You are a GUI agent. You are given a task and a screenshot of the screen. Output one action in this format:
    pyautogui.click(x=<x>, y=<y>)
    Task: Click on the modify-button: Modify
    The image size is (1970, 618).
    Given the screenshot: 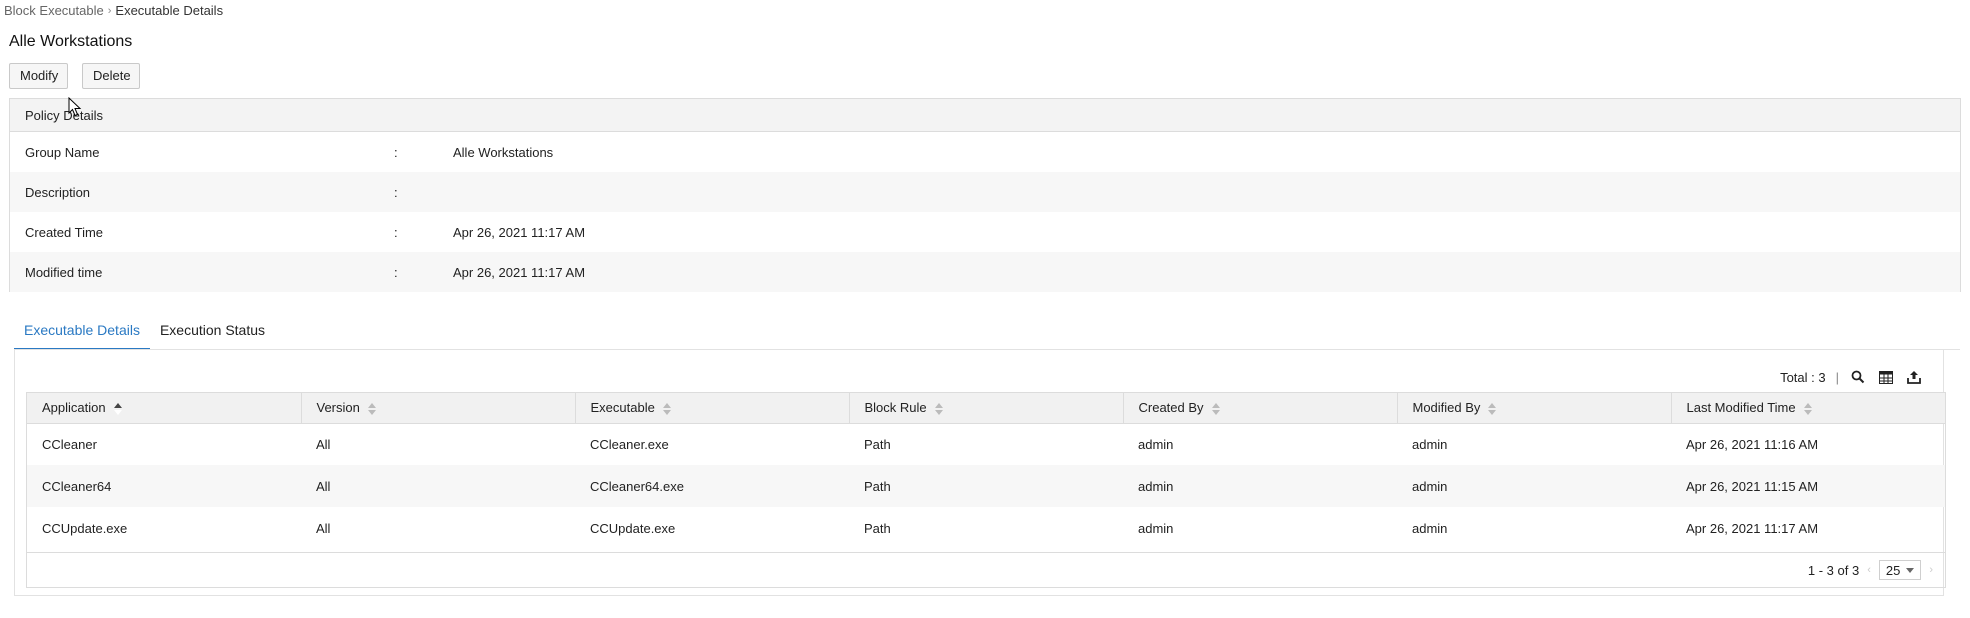 What is the action you would take?
    pyautogui.click(x=38, y=76)
    